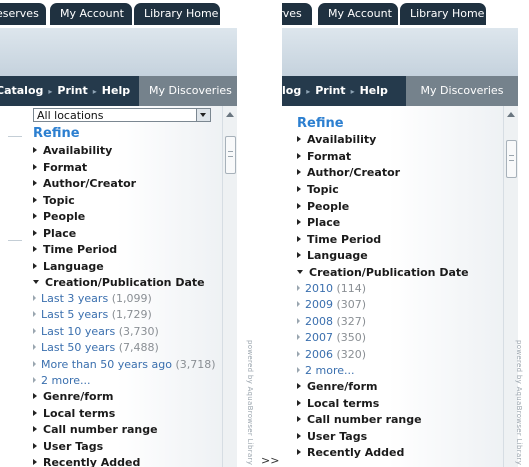 Image resolution: width=529 pixels, height=467 pixels. What do you see at coordinates (92, 315) in the screenshot?
I see `date-option: Last 5 years (1,729)` at bounding box center [92, 315].